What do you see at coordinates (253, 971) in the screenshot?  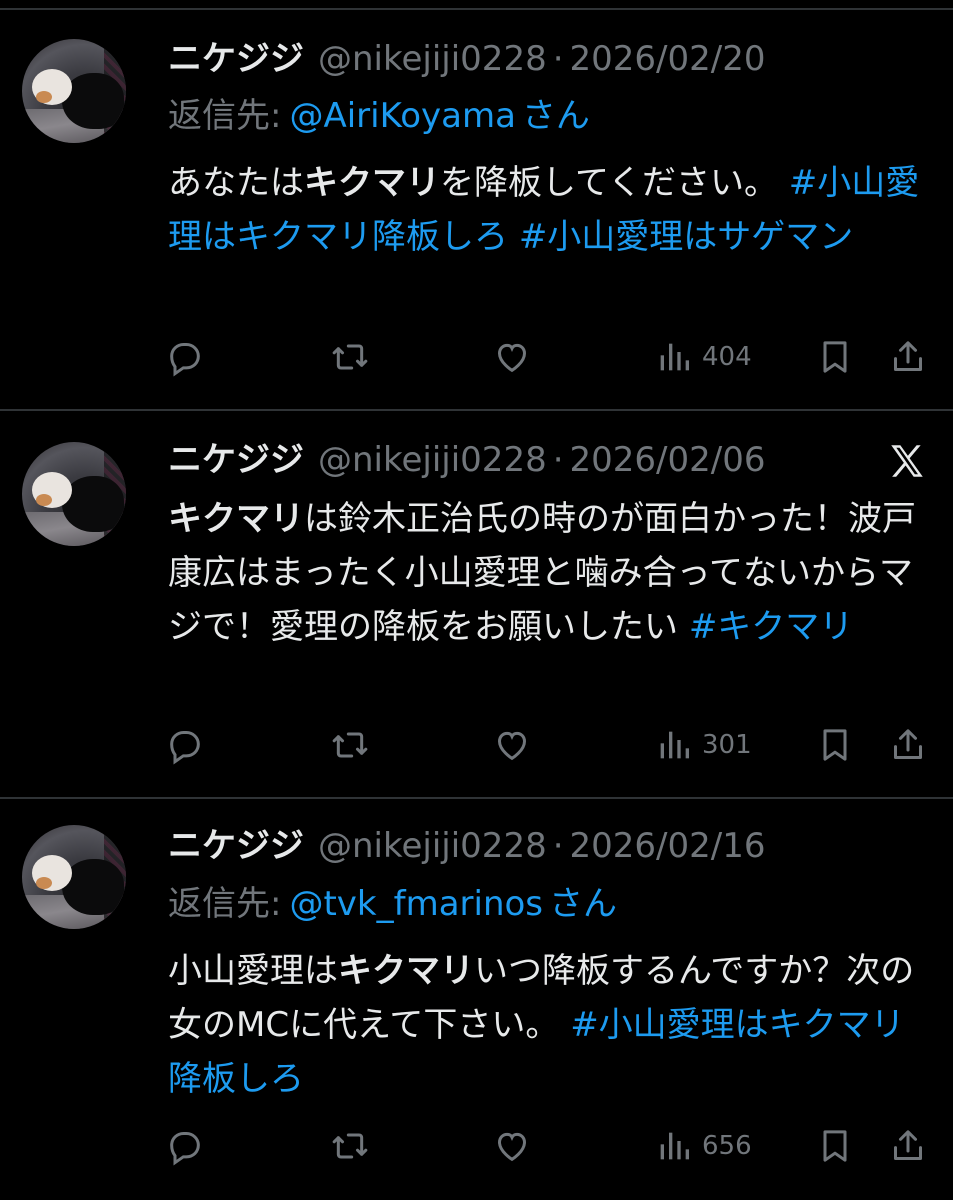 I see `text-segment: 小山愛理は` at bounding box center [253, 971].